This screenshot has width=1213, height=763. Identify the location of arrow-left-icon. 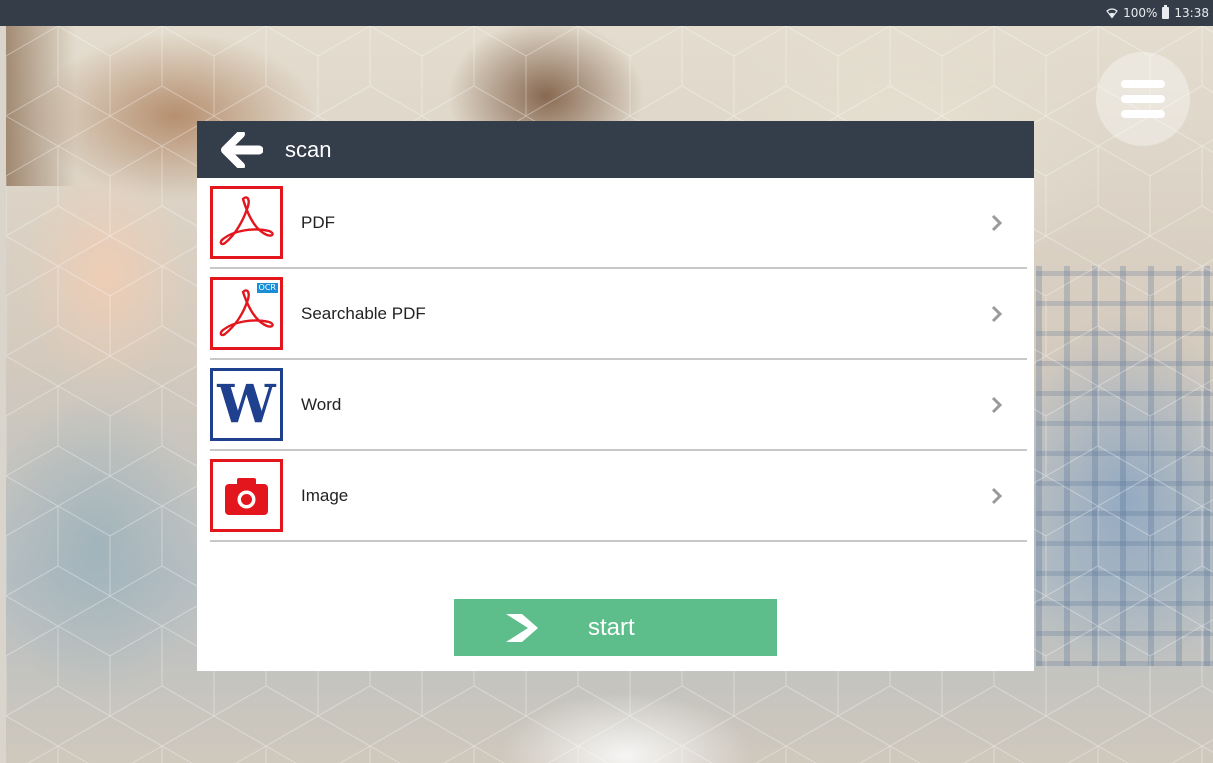
(242, 149).